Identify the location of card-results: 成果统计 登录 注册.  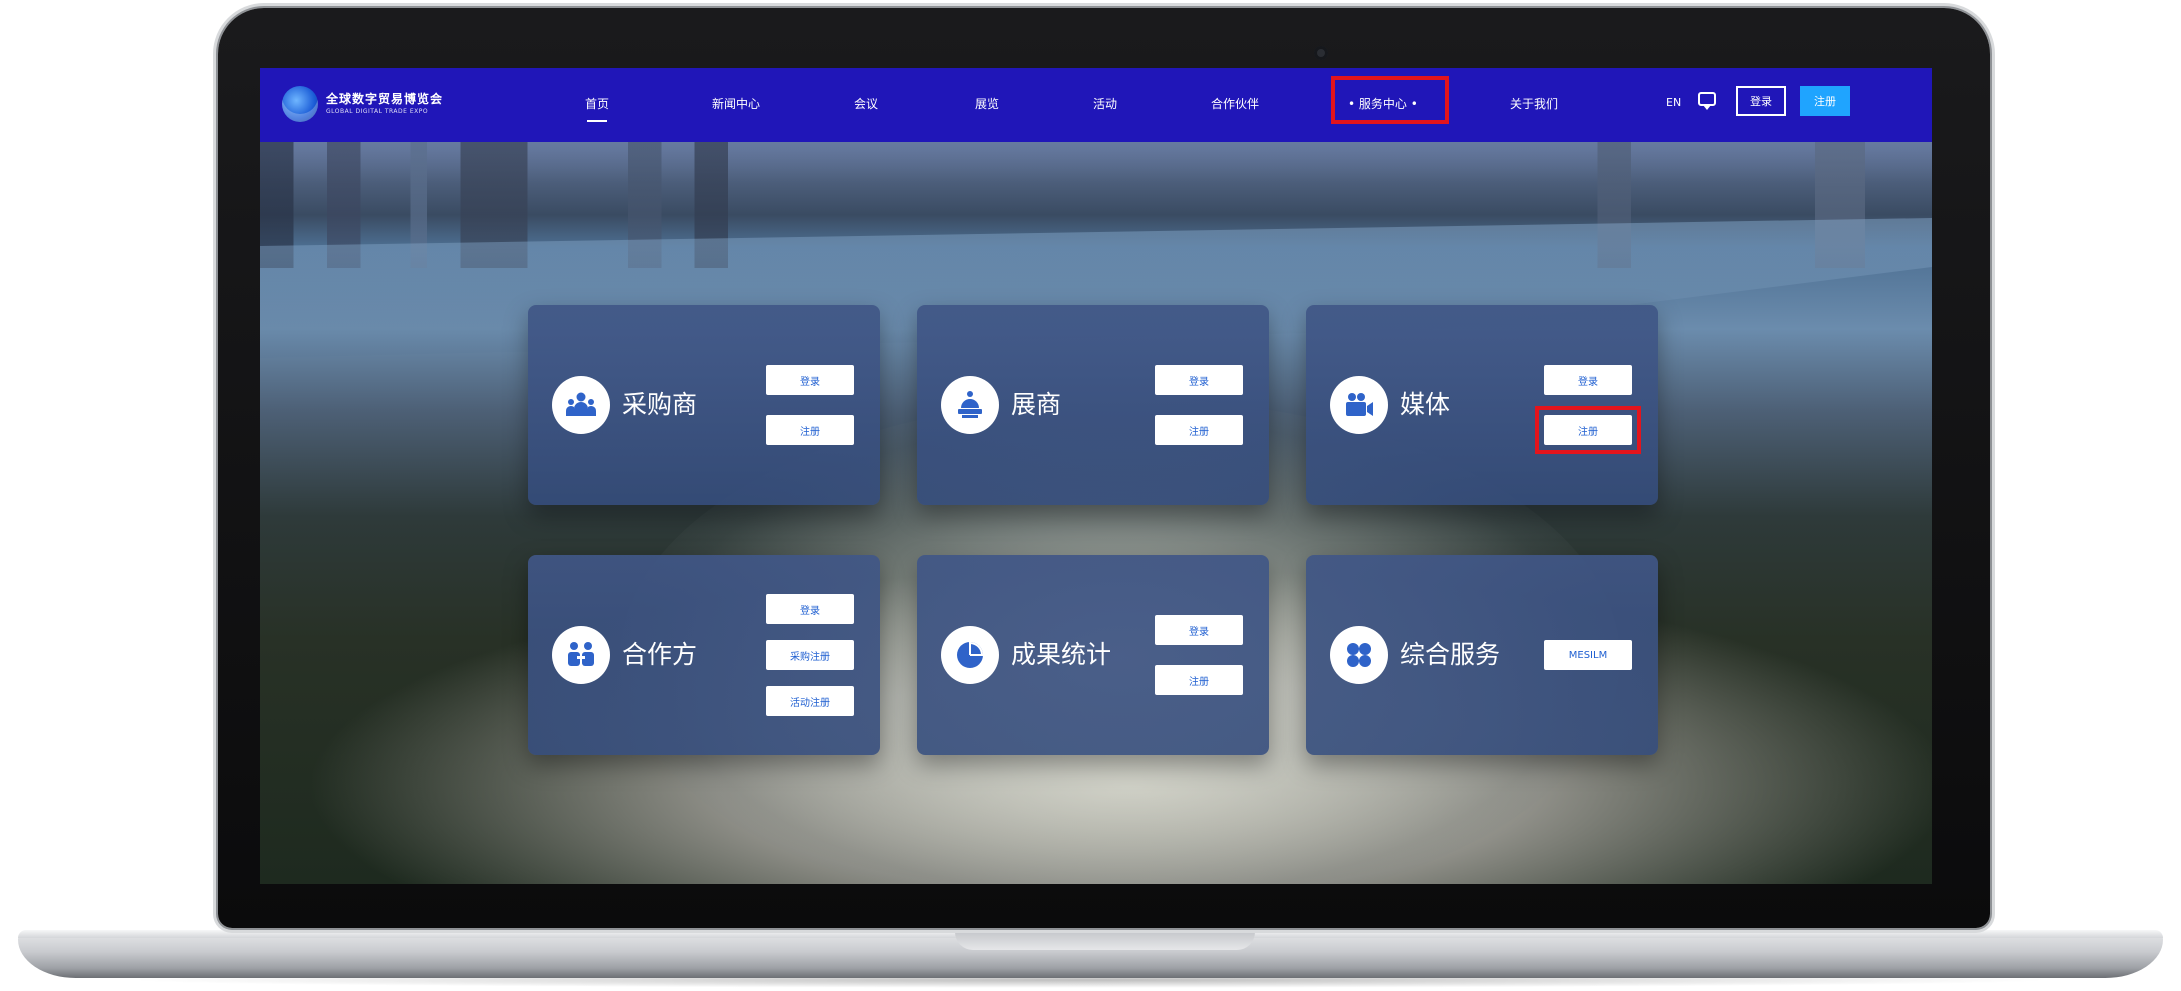
(1093, 655).